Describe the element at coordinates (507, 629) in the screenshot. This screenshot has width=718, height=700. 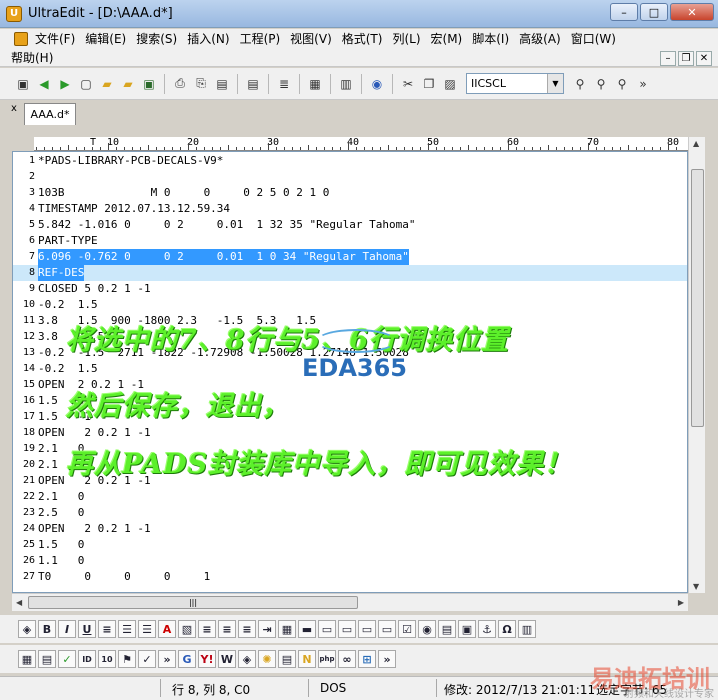
I see `special-char-icon: Ω` at that location.